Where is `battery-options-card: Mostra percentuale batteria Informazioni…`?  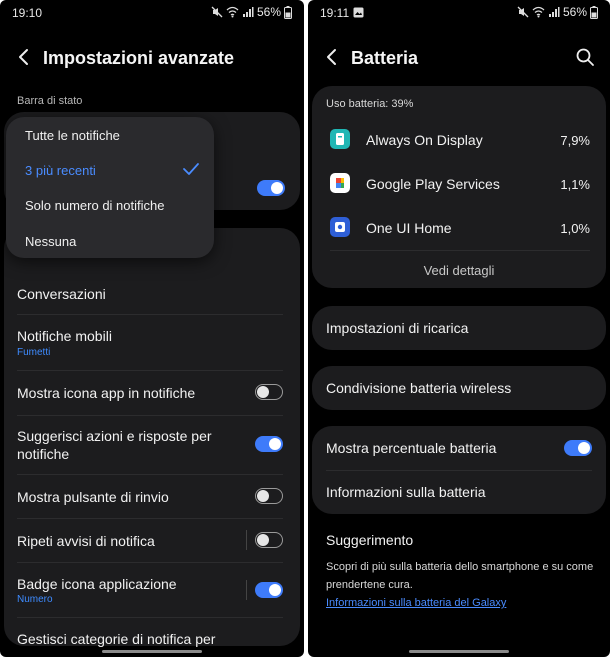
battery-options-card: Mostra percentuale batteria Informazioni… is located at coordinates (459, 470).